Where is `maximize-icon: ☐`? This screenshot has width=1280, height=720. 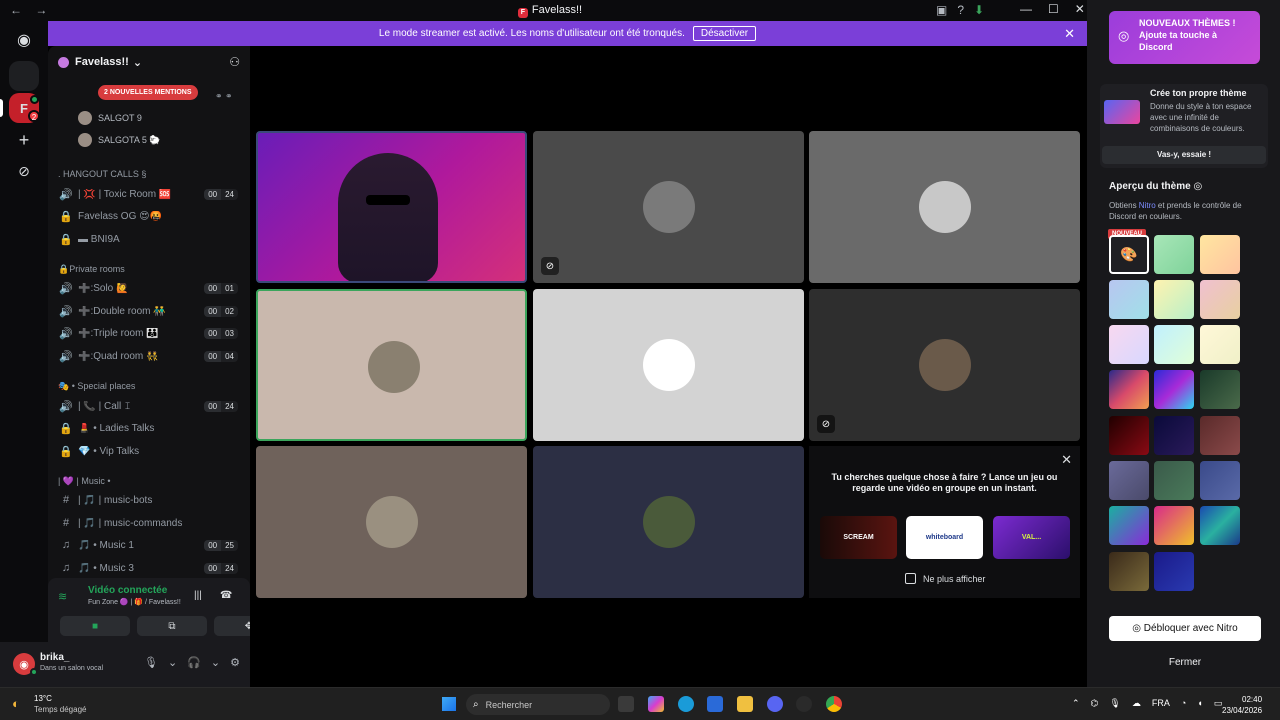 maximize-icon: ☐ is located at coordinates (1053, 9).